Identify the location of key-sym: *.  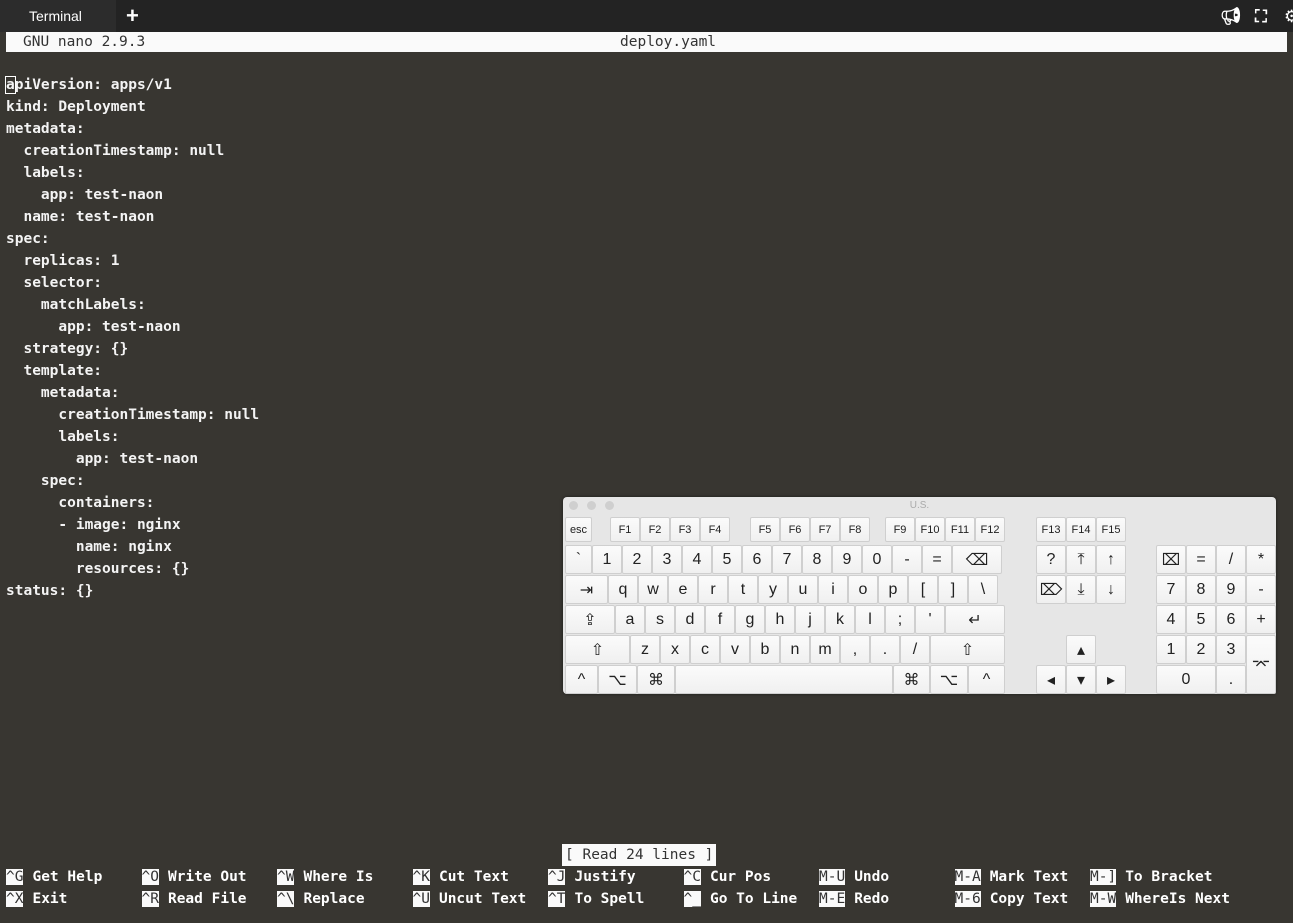
(1261, 559).